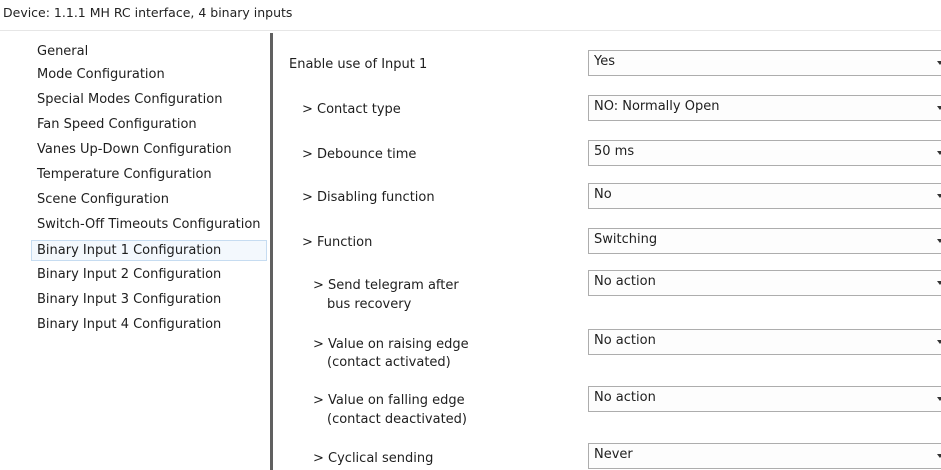  What do you see at coordinates (150, 99) in the screenshot?
I see `sidebar-item-special-modes-configuration: Special Modes Configuration` at bounding box center [150, 99].